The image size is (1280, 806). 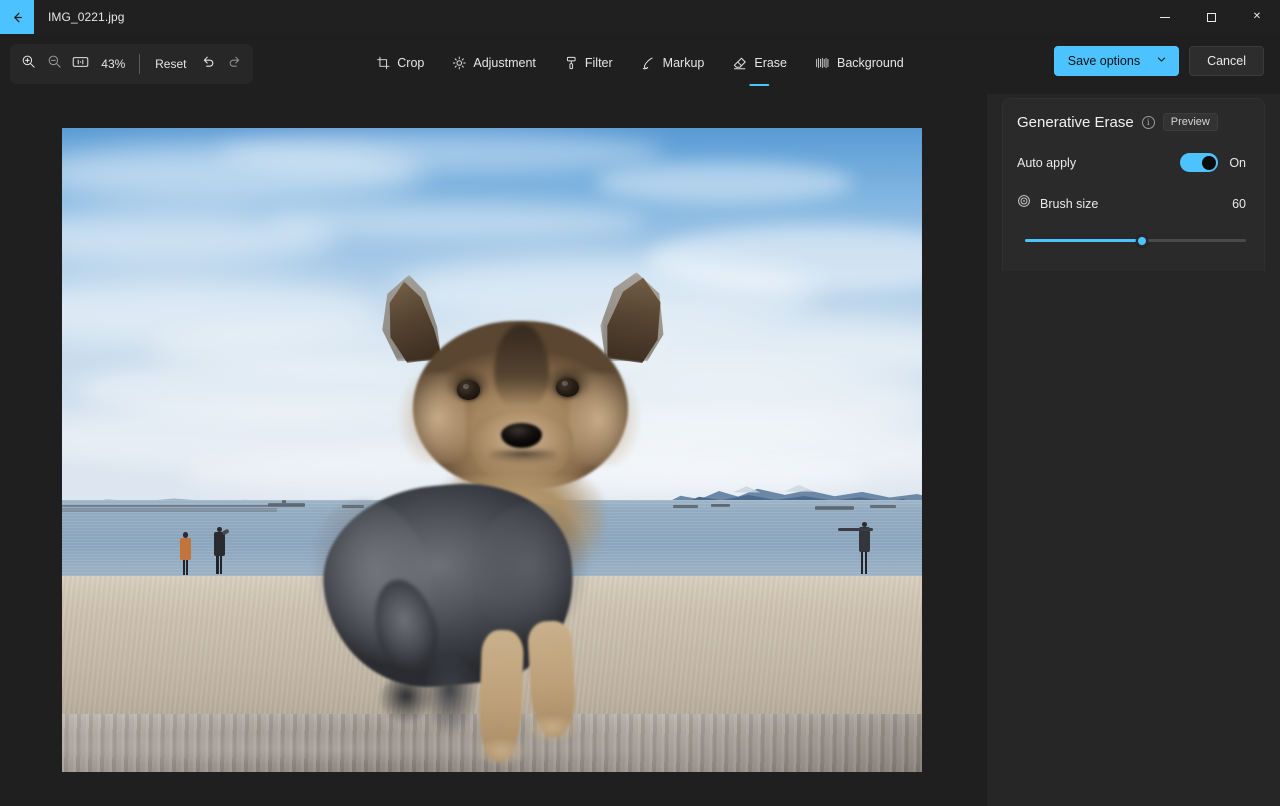 What do you see at coordinates (1133, 184) in the screenshot?
I see `generative-erase-panel: Generative Erase i Preview Auto apply On` at bounding box center [1133, 184].